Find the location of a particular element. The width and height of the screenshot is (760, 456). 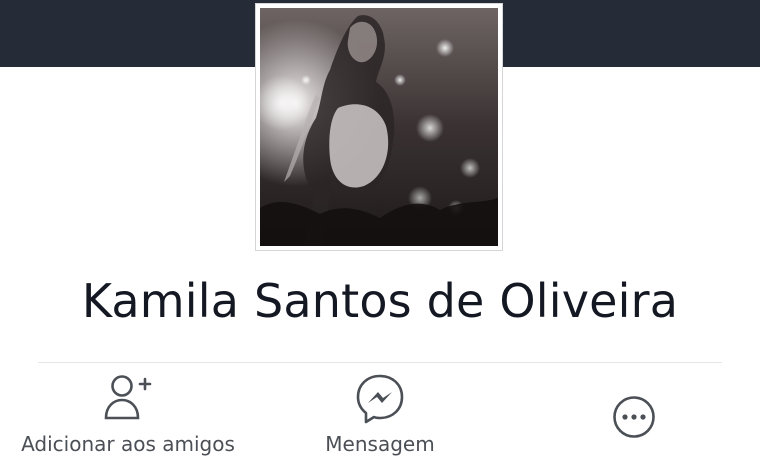

add-friend-button: Adicionar aos amigos is located at coordinates (128, 414).